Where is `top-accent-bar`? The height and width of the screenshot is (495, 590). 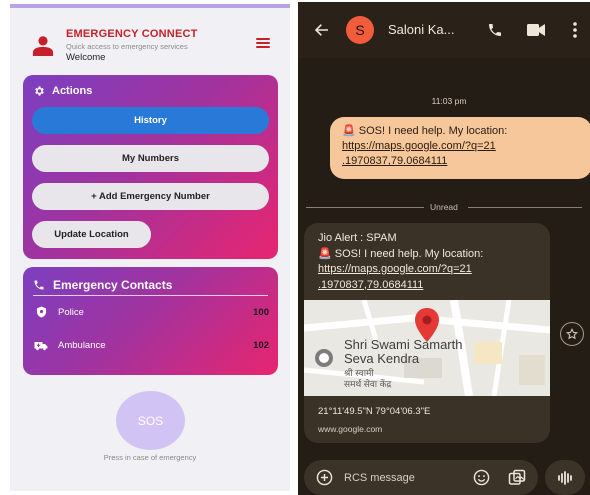
top-accent-bar is located at coordinates (150, 6).